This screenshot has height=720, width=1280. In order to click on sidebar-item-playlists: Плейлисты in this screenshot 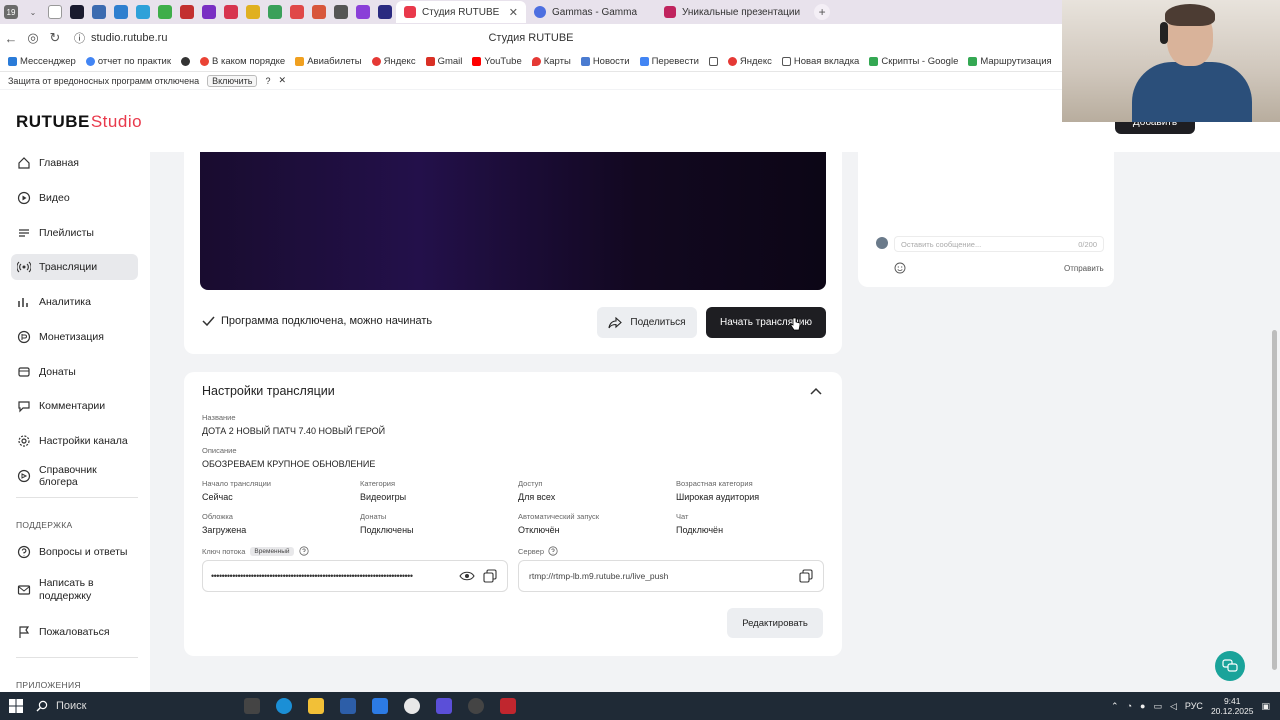, I will do `click(74, 233)`.